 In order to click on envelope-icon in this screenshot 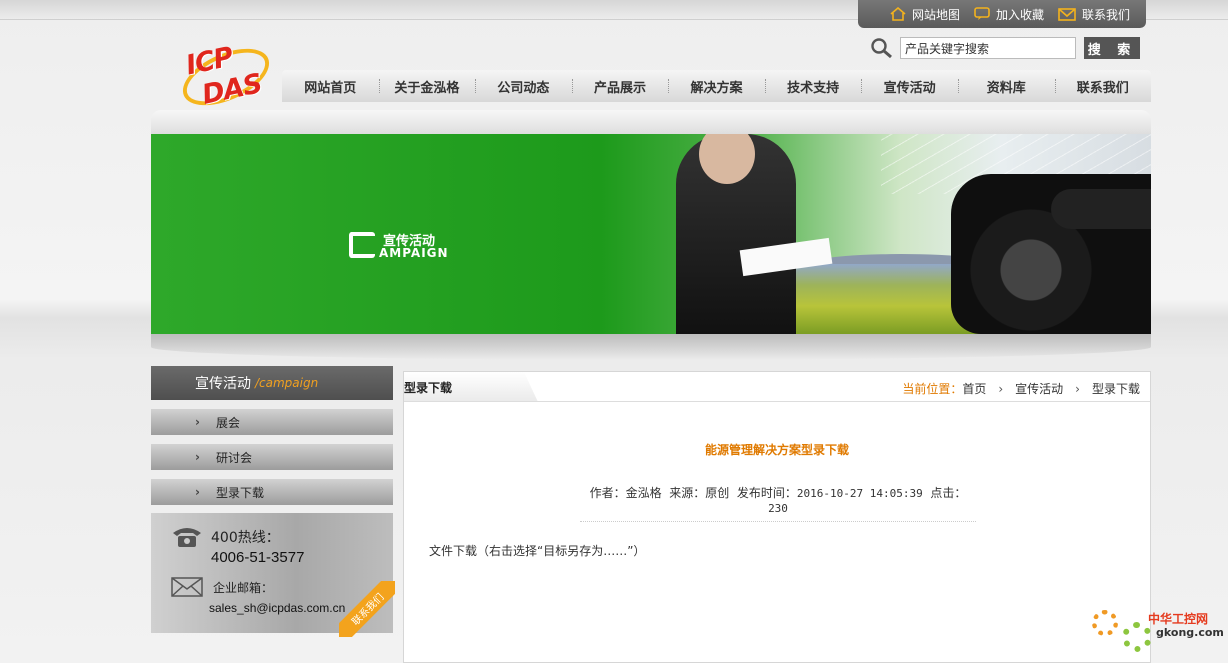, I will do `click(1067, 14)`.